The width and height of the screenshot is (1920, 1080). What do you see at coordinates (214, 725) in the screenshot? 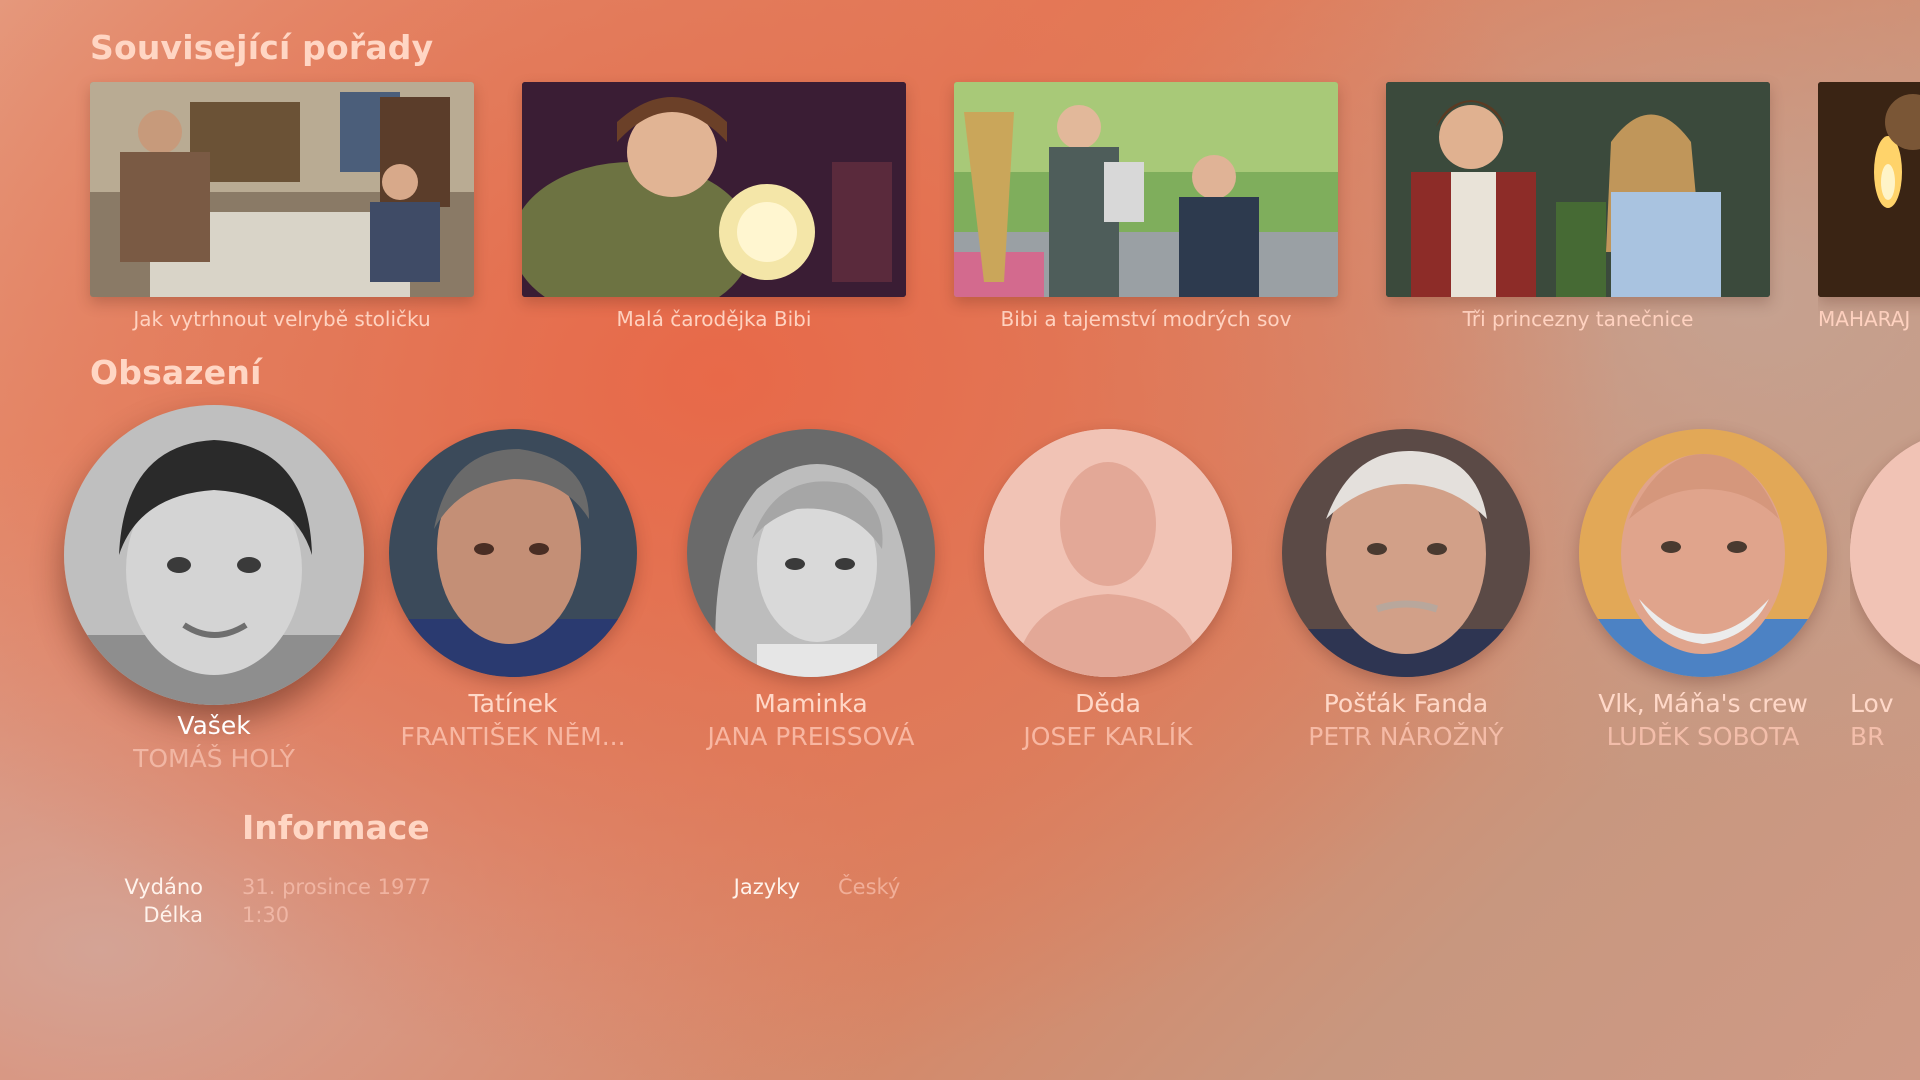
I see `cast-role-1: Vašek` at bounding box center [214, 725].